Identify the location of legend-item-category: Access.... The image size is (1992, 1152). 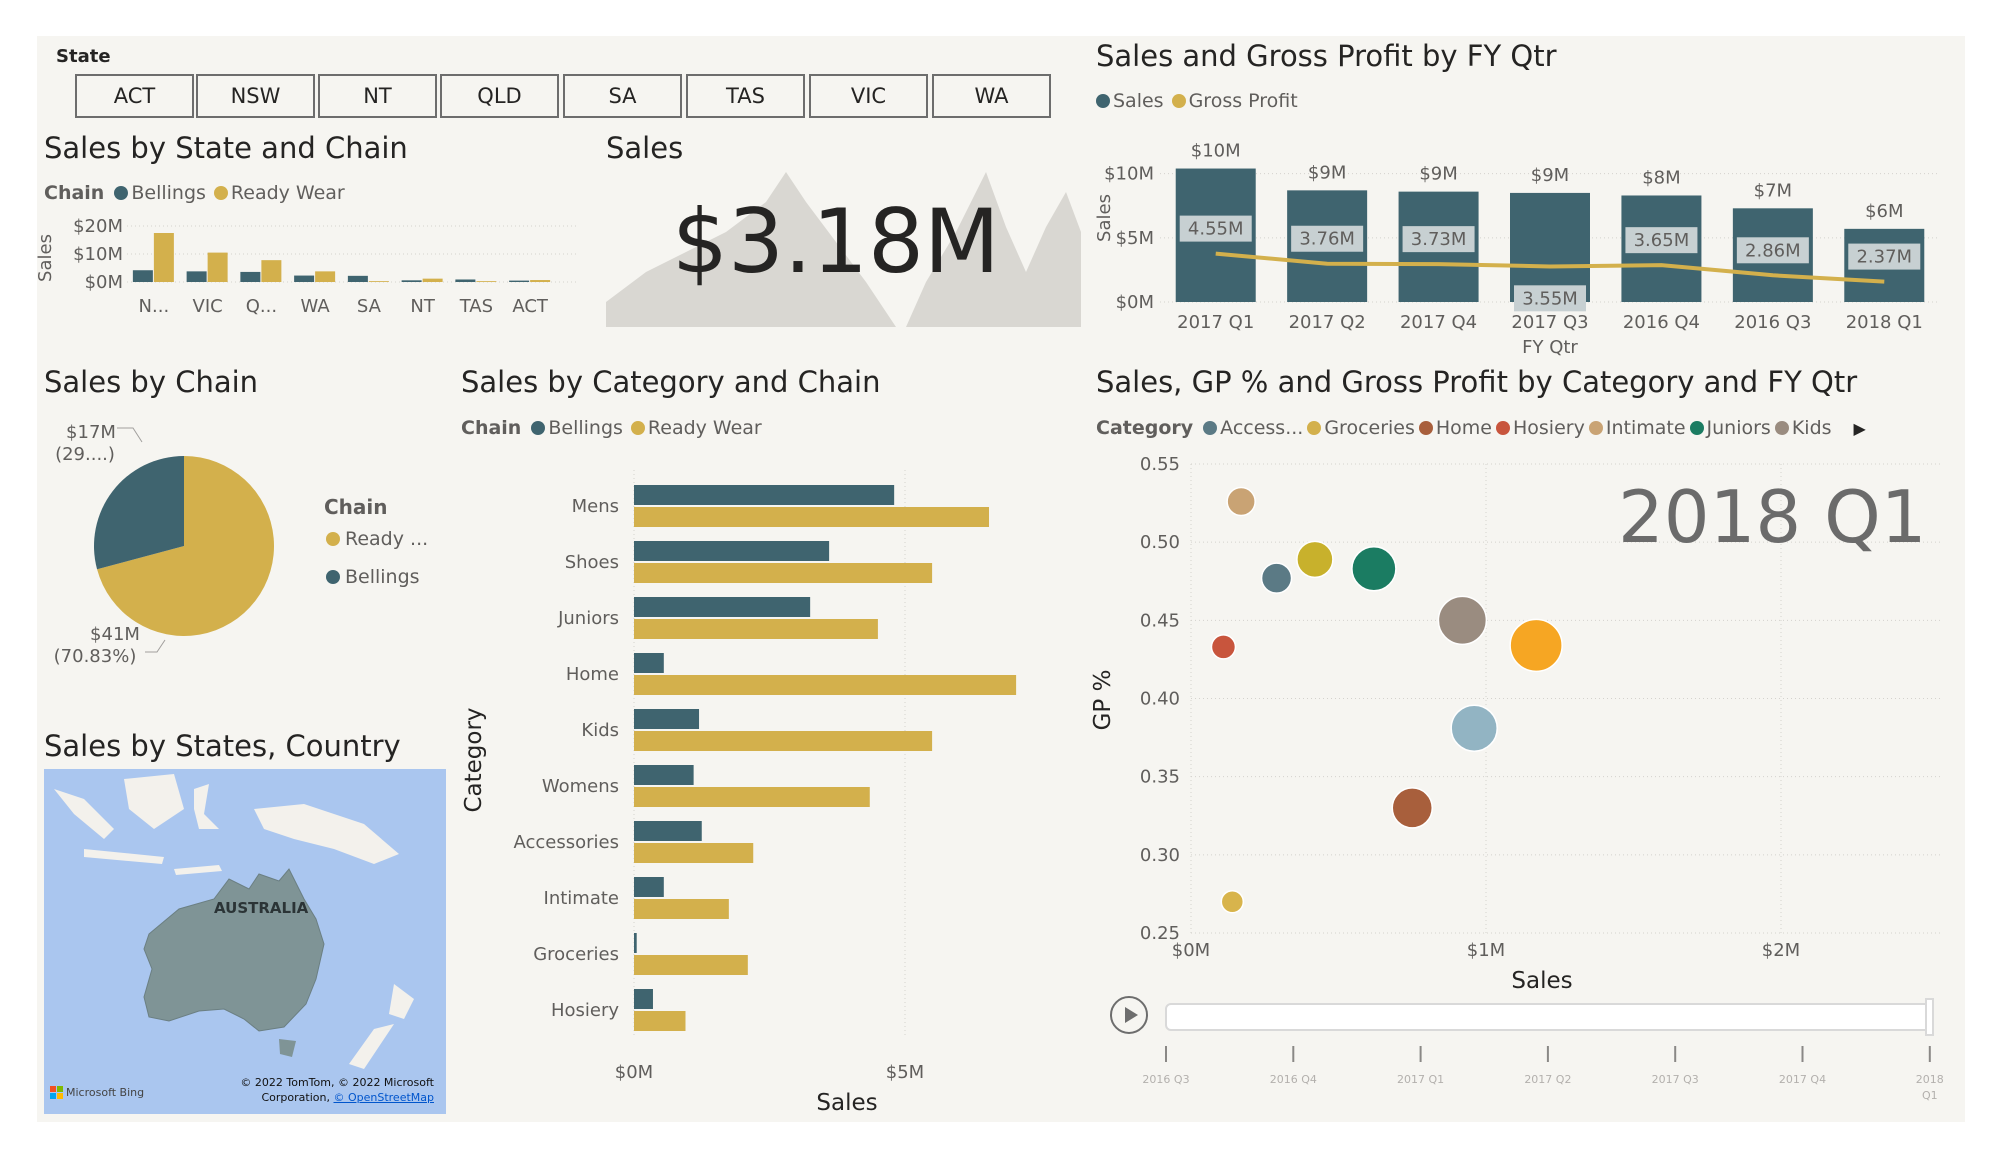
(1253, 428).